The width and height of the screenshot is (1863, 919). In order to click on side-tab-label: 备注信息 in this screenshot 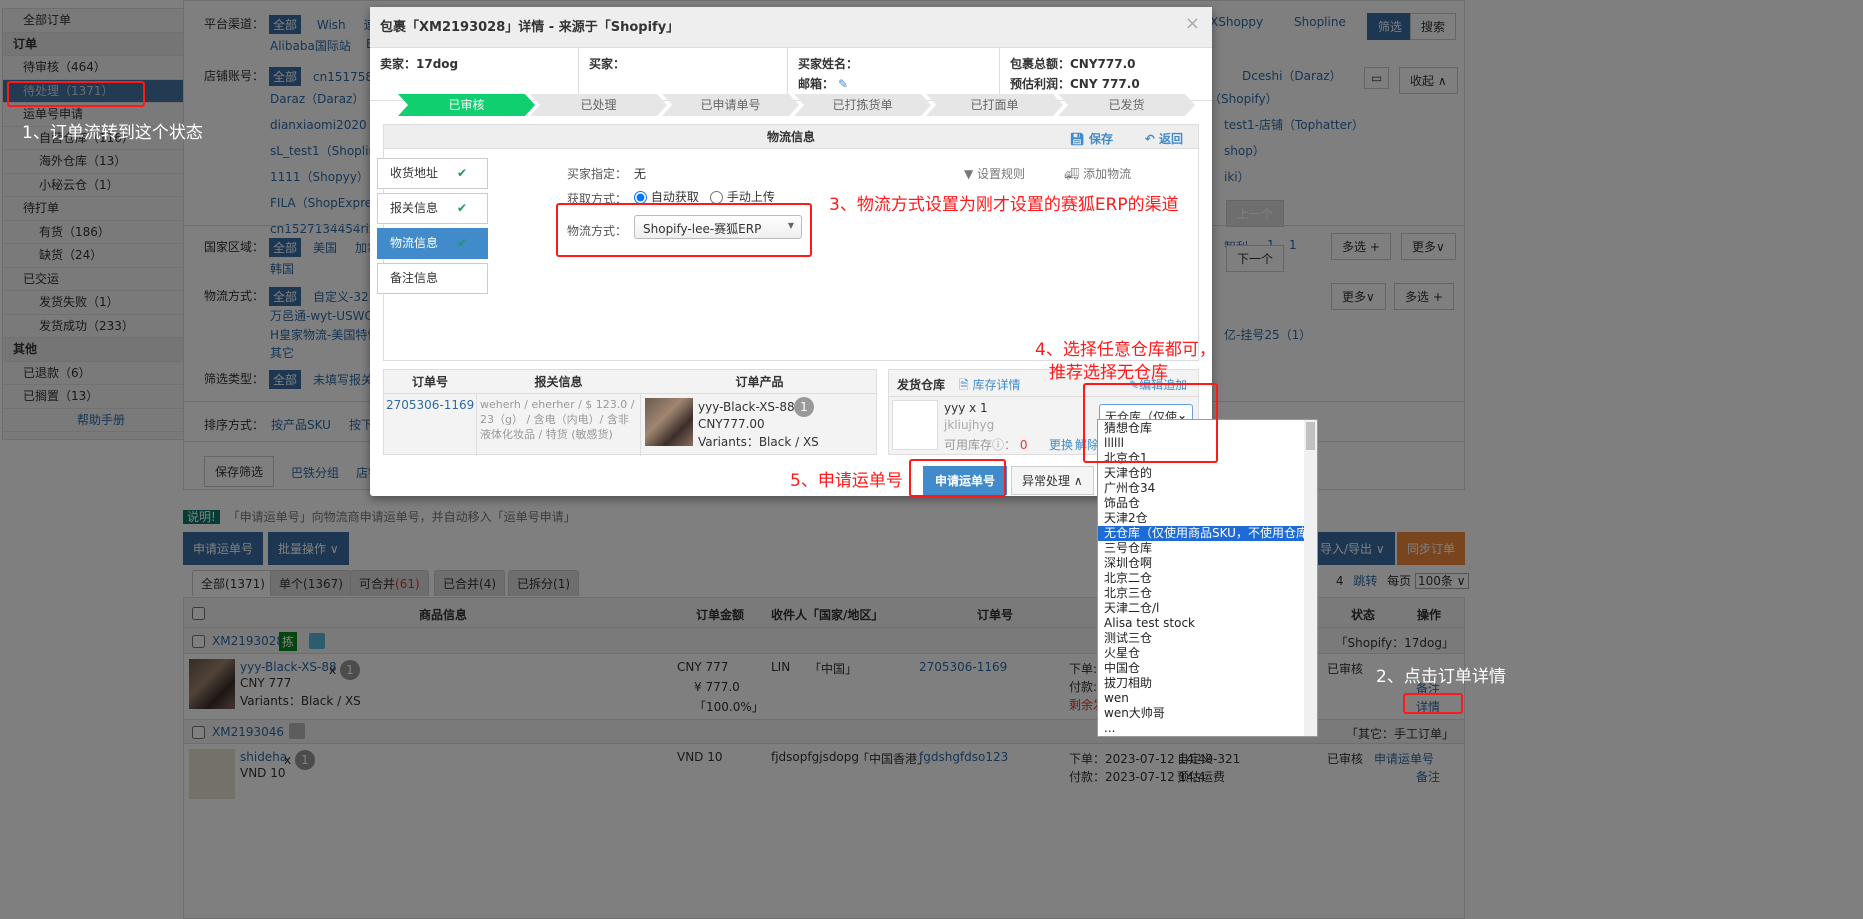, I will do `click(414, 278)`.